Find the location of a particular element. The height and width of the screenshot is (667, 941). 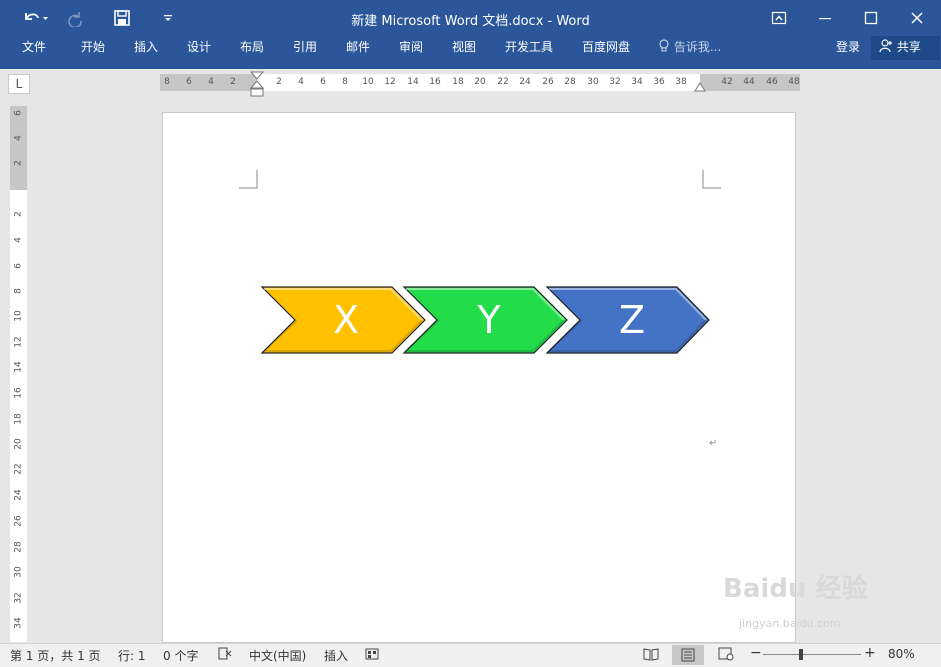

tab-home: 开始 is located at coordinates (93, 52).